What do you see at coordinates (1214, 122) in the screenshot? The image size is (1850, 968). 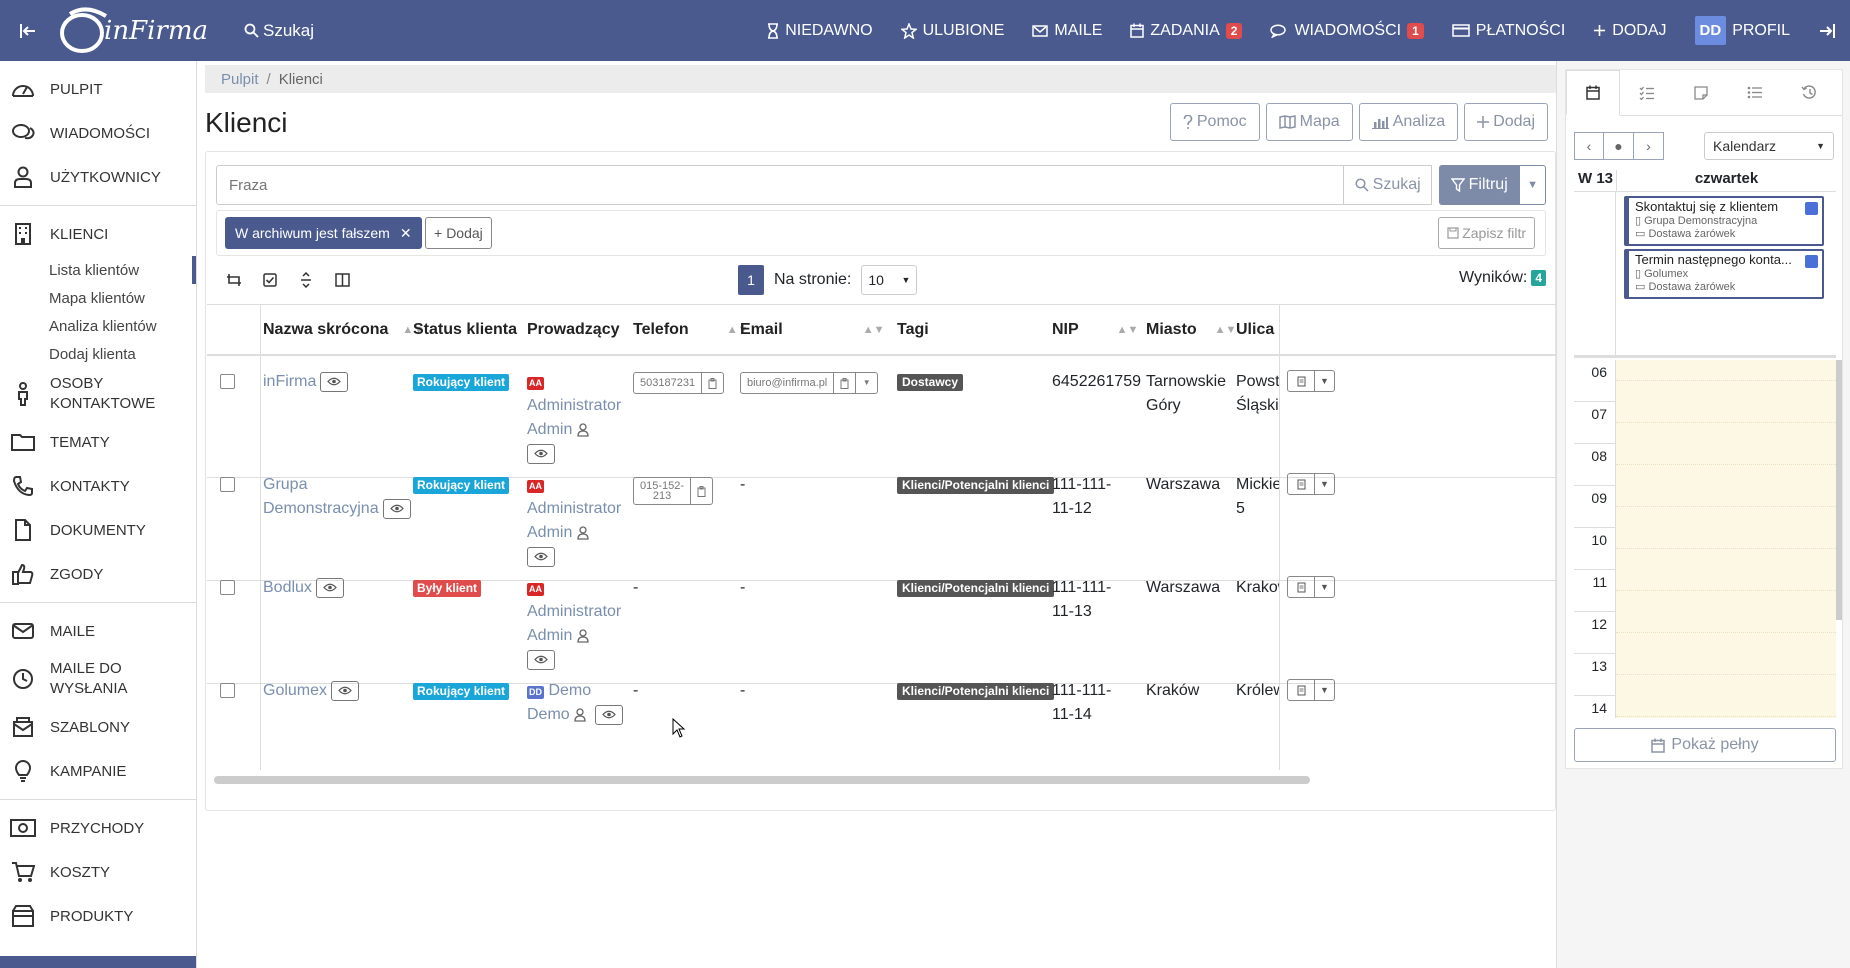 I see `help-button: Pomoc` at bounding box center [1214, 122].